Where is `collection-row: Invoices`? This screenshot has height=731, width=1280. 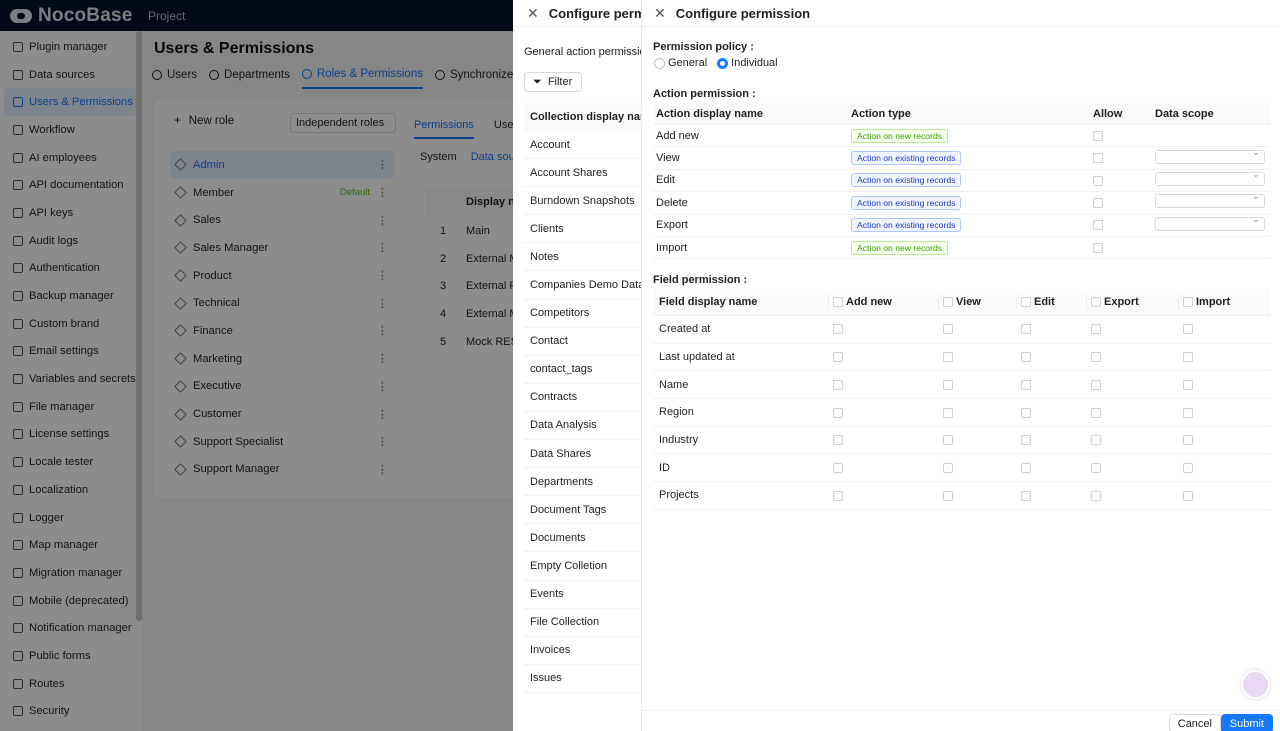 collection-row: Invoices is located at coordinates (589, 651).